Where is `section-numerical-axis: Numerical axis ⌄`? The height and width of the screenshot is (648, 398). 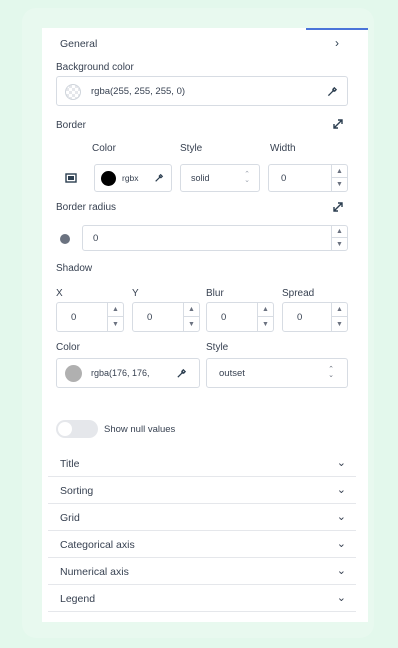 section-numerical-axis: Numerical axis ⌄ is located at coordinates (202, 572).